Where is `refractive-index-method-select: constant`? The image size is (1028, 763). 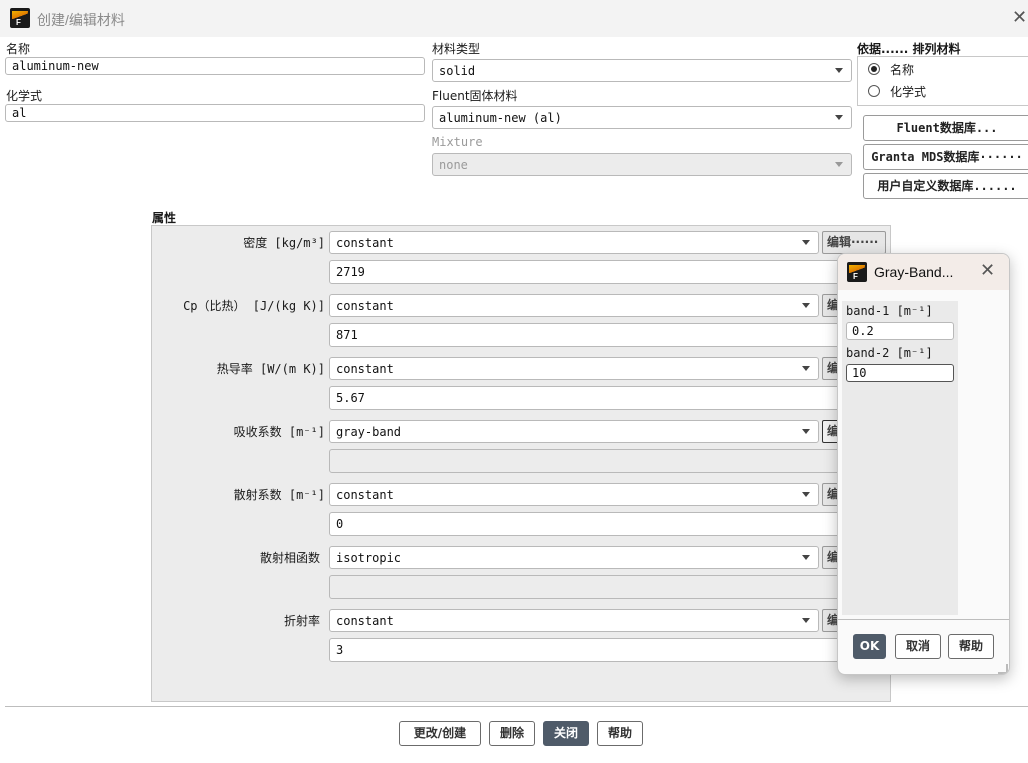
refractive-index-method-select: constant is located at coordinates (574, 620).